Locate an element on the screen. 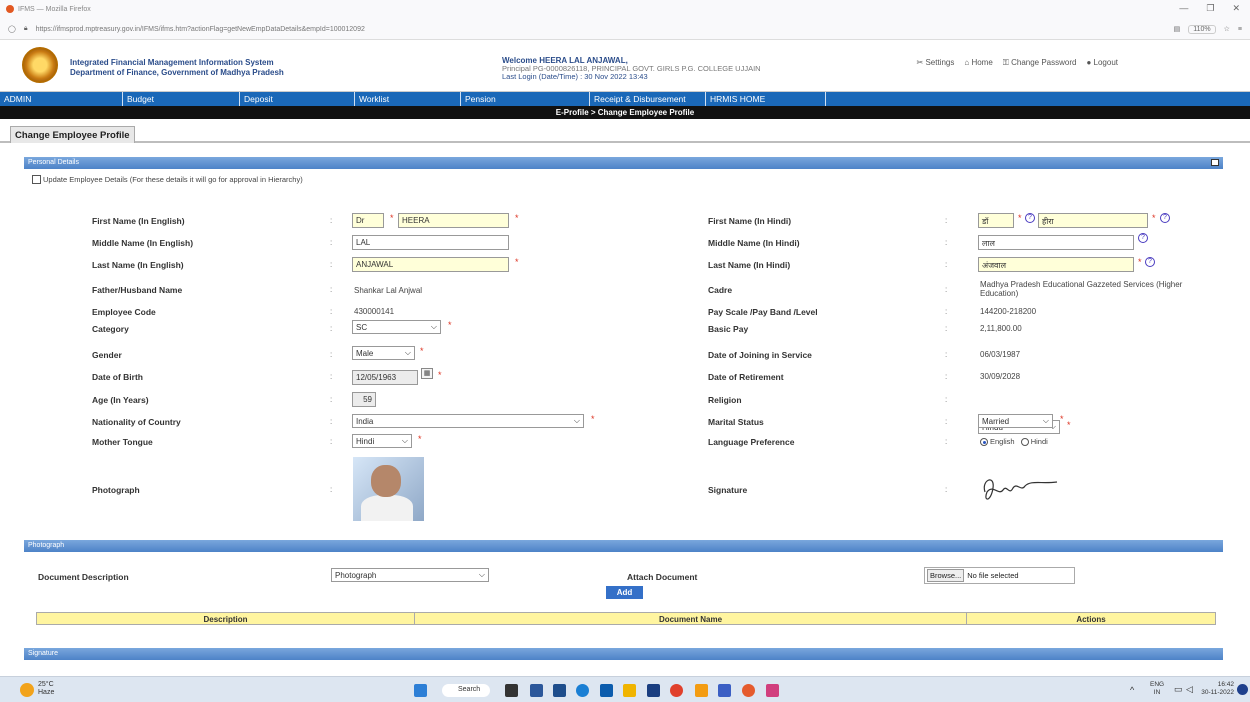  panel-title: Signature is located at coordinates (43, 653).